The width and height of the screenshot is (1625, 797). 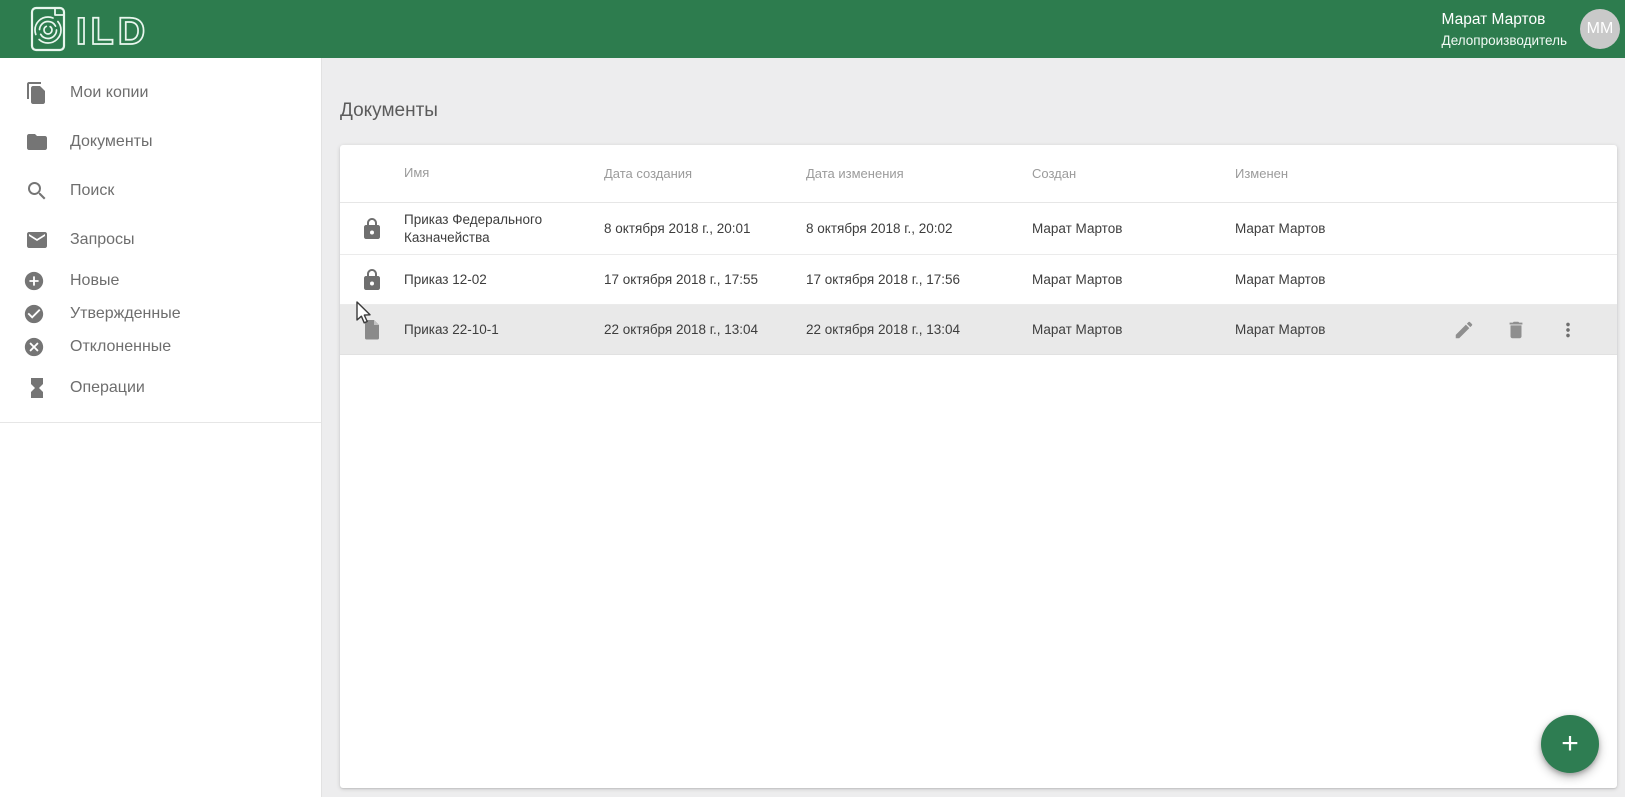 I want to click on copies-icon, so click(x=37, y=93).